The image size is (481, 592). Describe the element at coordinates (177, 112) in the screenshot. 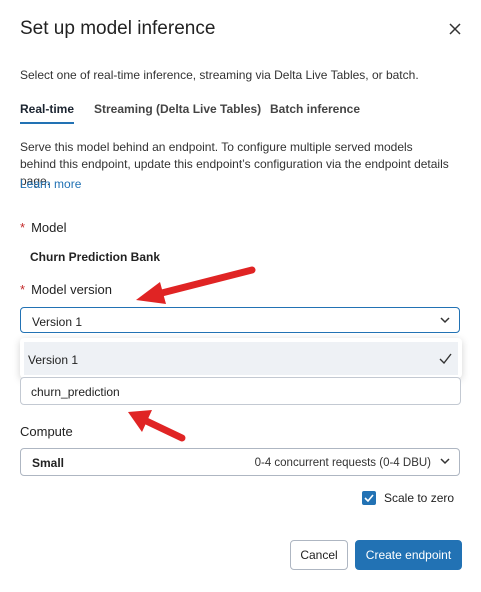

I see `tab-streaming: Streaming (Delta Live Tables)` at that location.